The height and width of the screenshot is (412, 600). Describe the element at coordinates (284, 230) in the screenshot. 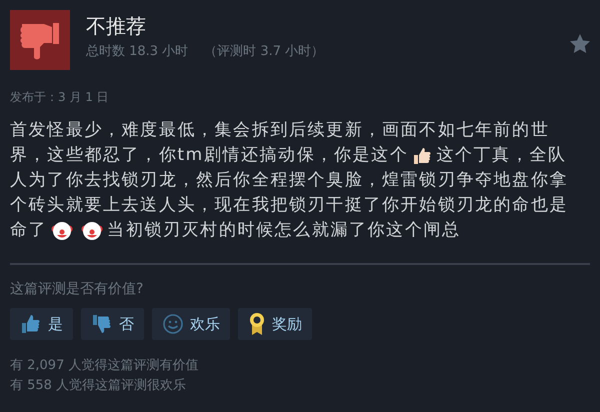

I see `review-text: 当初锁刃灭村的时候怎么就漏了你这个闸总` at that location.